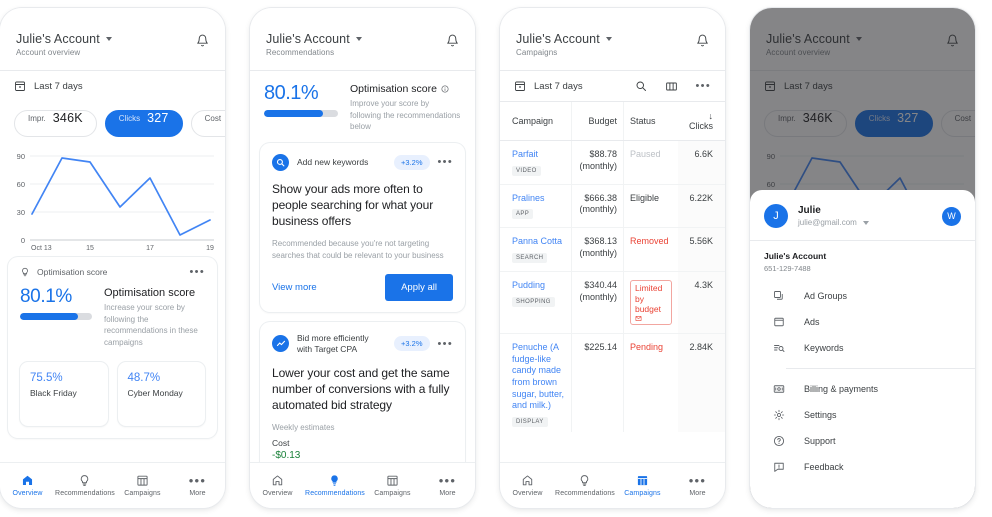 Image resolution: width=992 pixels, height=517 pixels. What do you see at coordinates (671, 86) in the screenshot?
I see `columns-icon` at bounding box center [671, 86].